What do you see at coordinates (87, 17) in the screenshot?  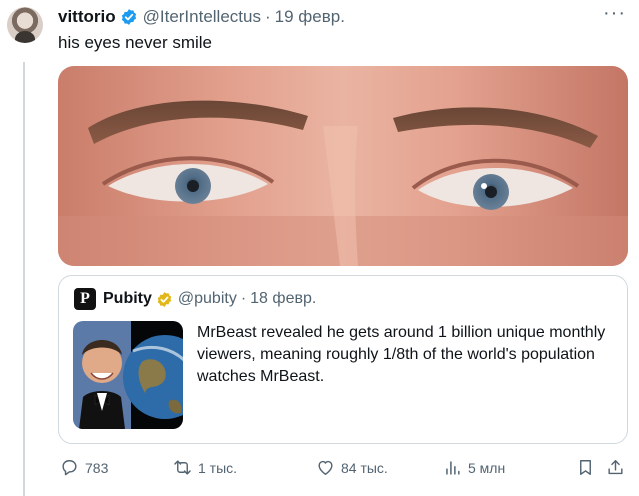 I see `author-name: vittorio` at bounding box center [87, 17].